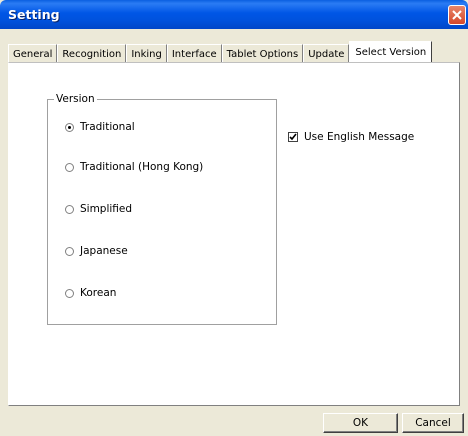 Image resolution: width=468 pixels, height=436 pixels. What do you see at coordinates (142, 167) in the screenshot?
I see `radio-label: Traditional (Hong Kong)` at bounding box center [142, 167].